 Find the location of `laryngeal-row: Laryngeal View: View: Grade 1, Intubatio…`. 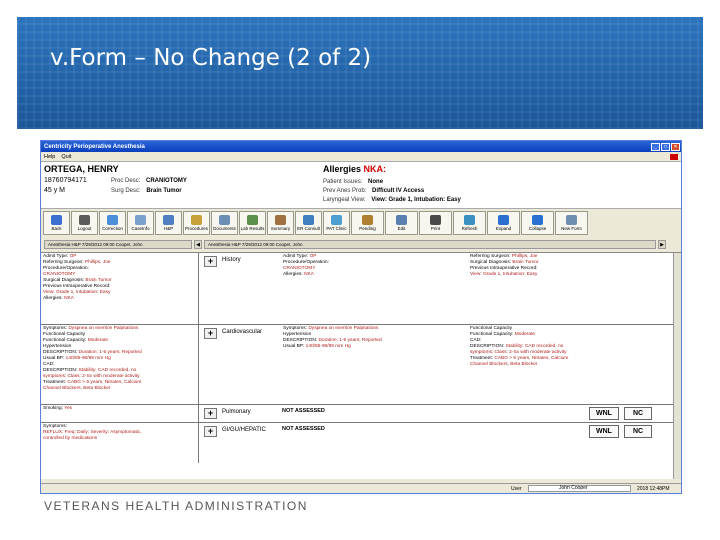

laryngeal-row: Laryngeal View: View: Grade 1, Intubatio… is located at coordinates (392, 200).